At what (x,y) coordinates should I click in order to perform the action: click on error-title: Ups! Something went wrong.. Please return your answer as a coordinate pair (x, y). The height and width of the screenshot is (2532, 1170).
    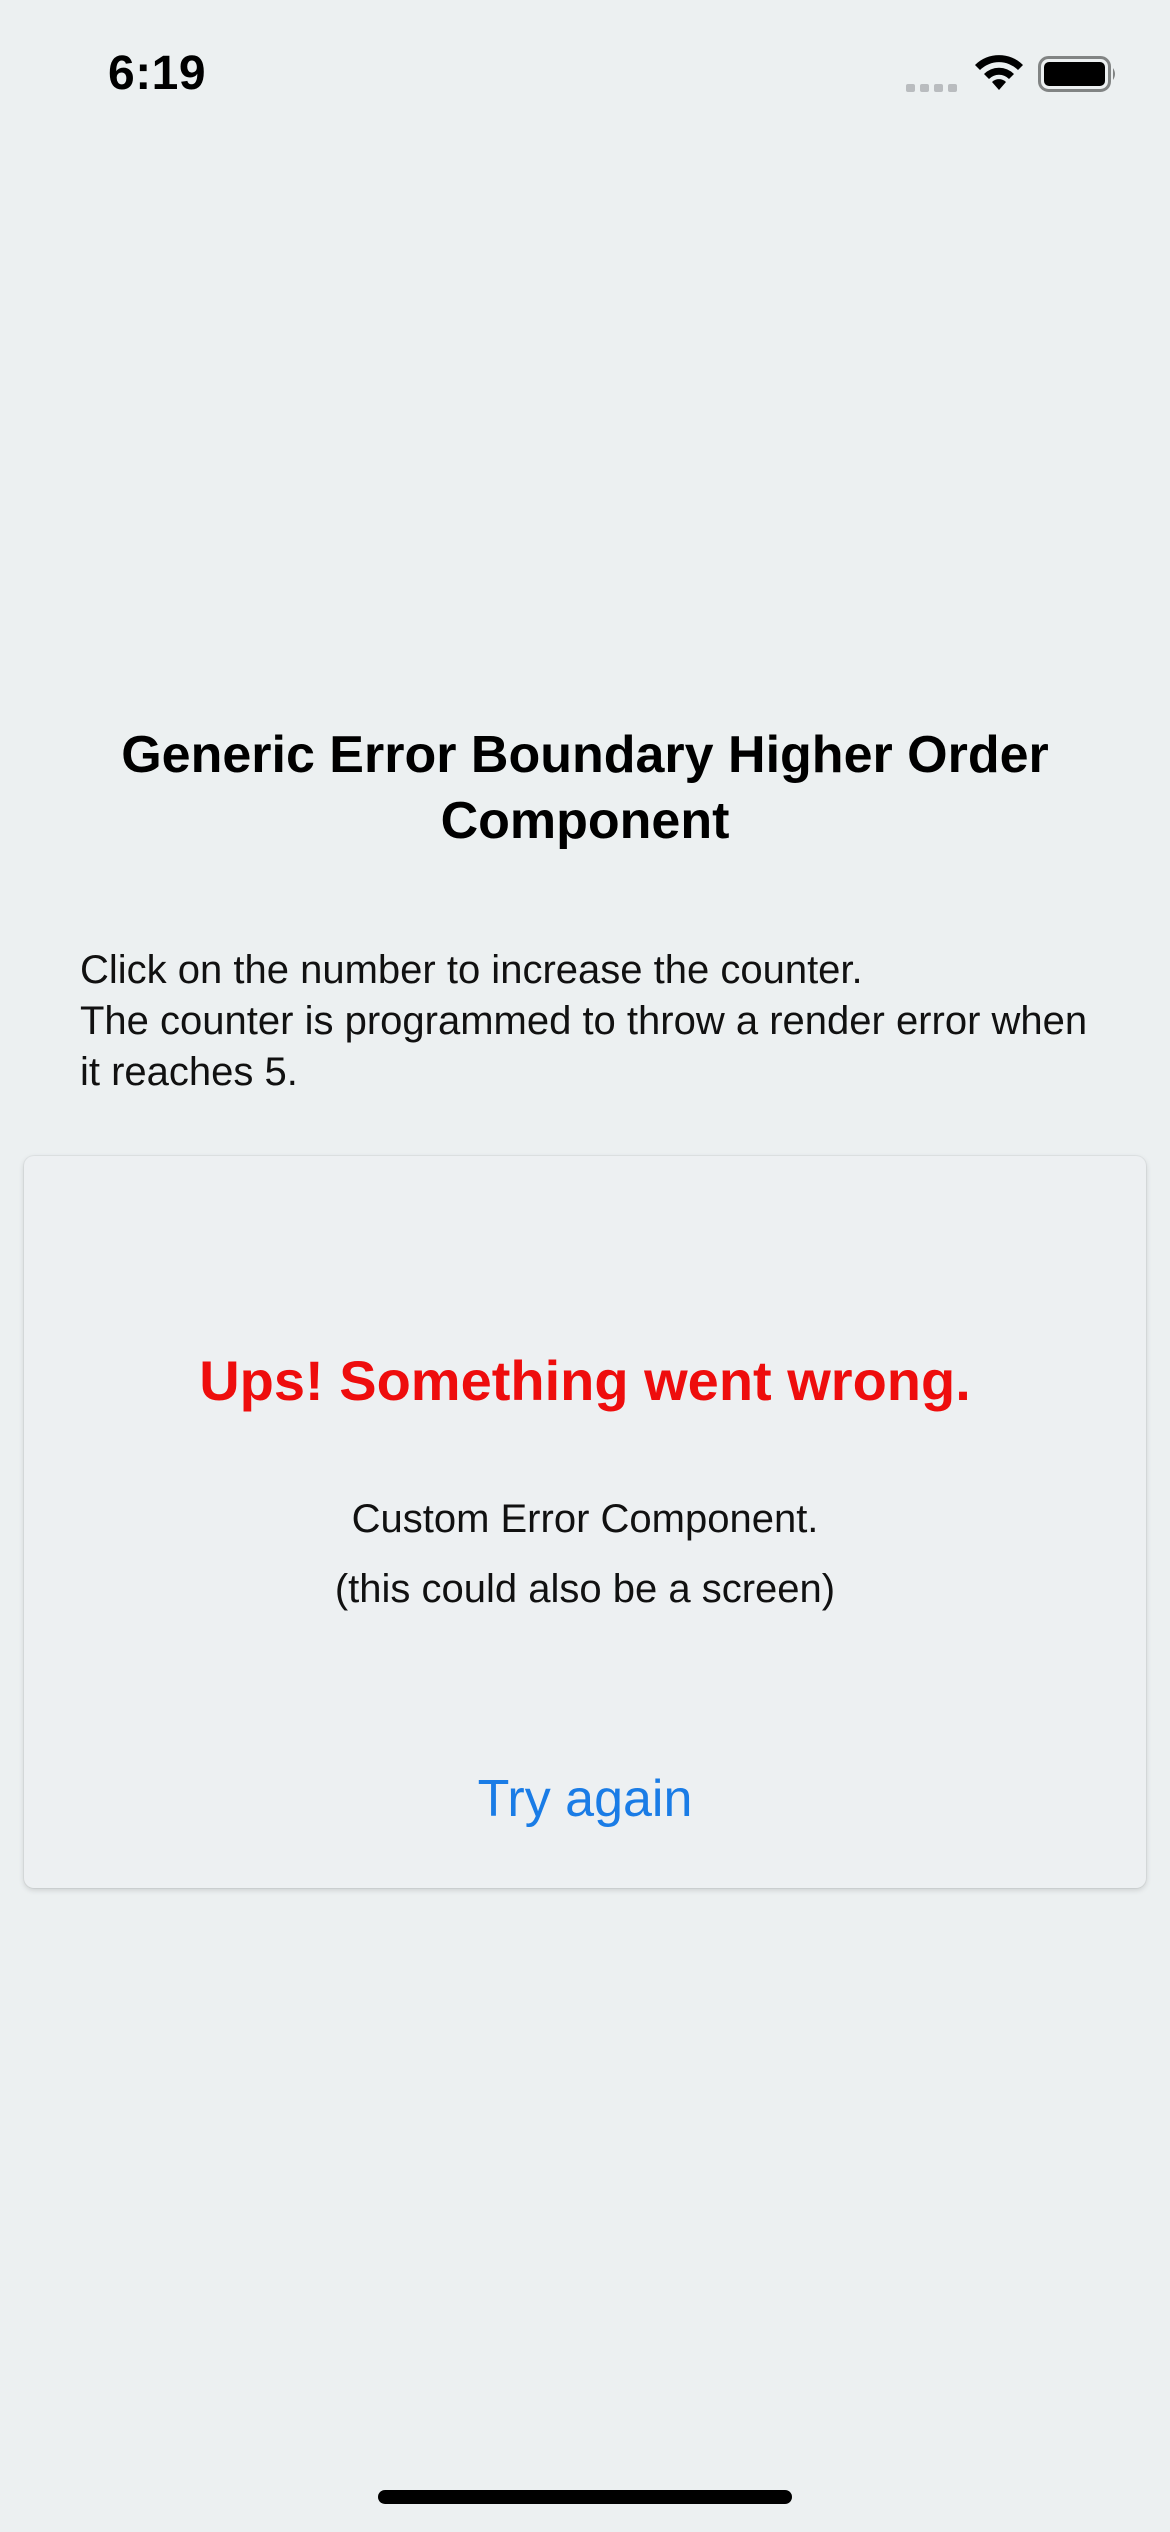
    Looking at the image, I should click on (585, 1380).